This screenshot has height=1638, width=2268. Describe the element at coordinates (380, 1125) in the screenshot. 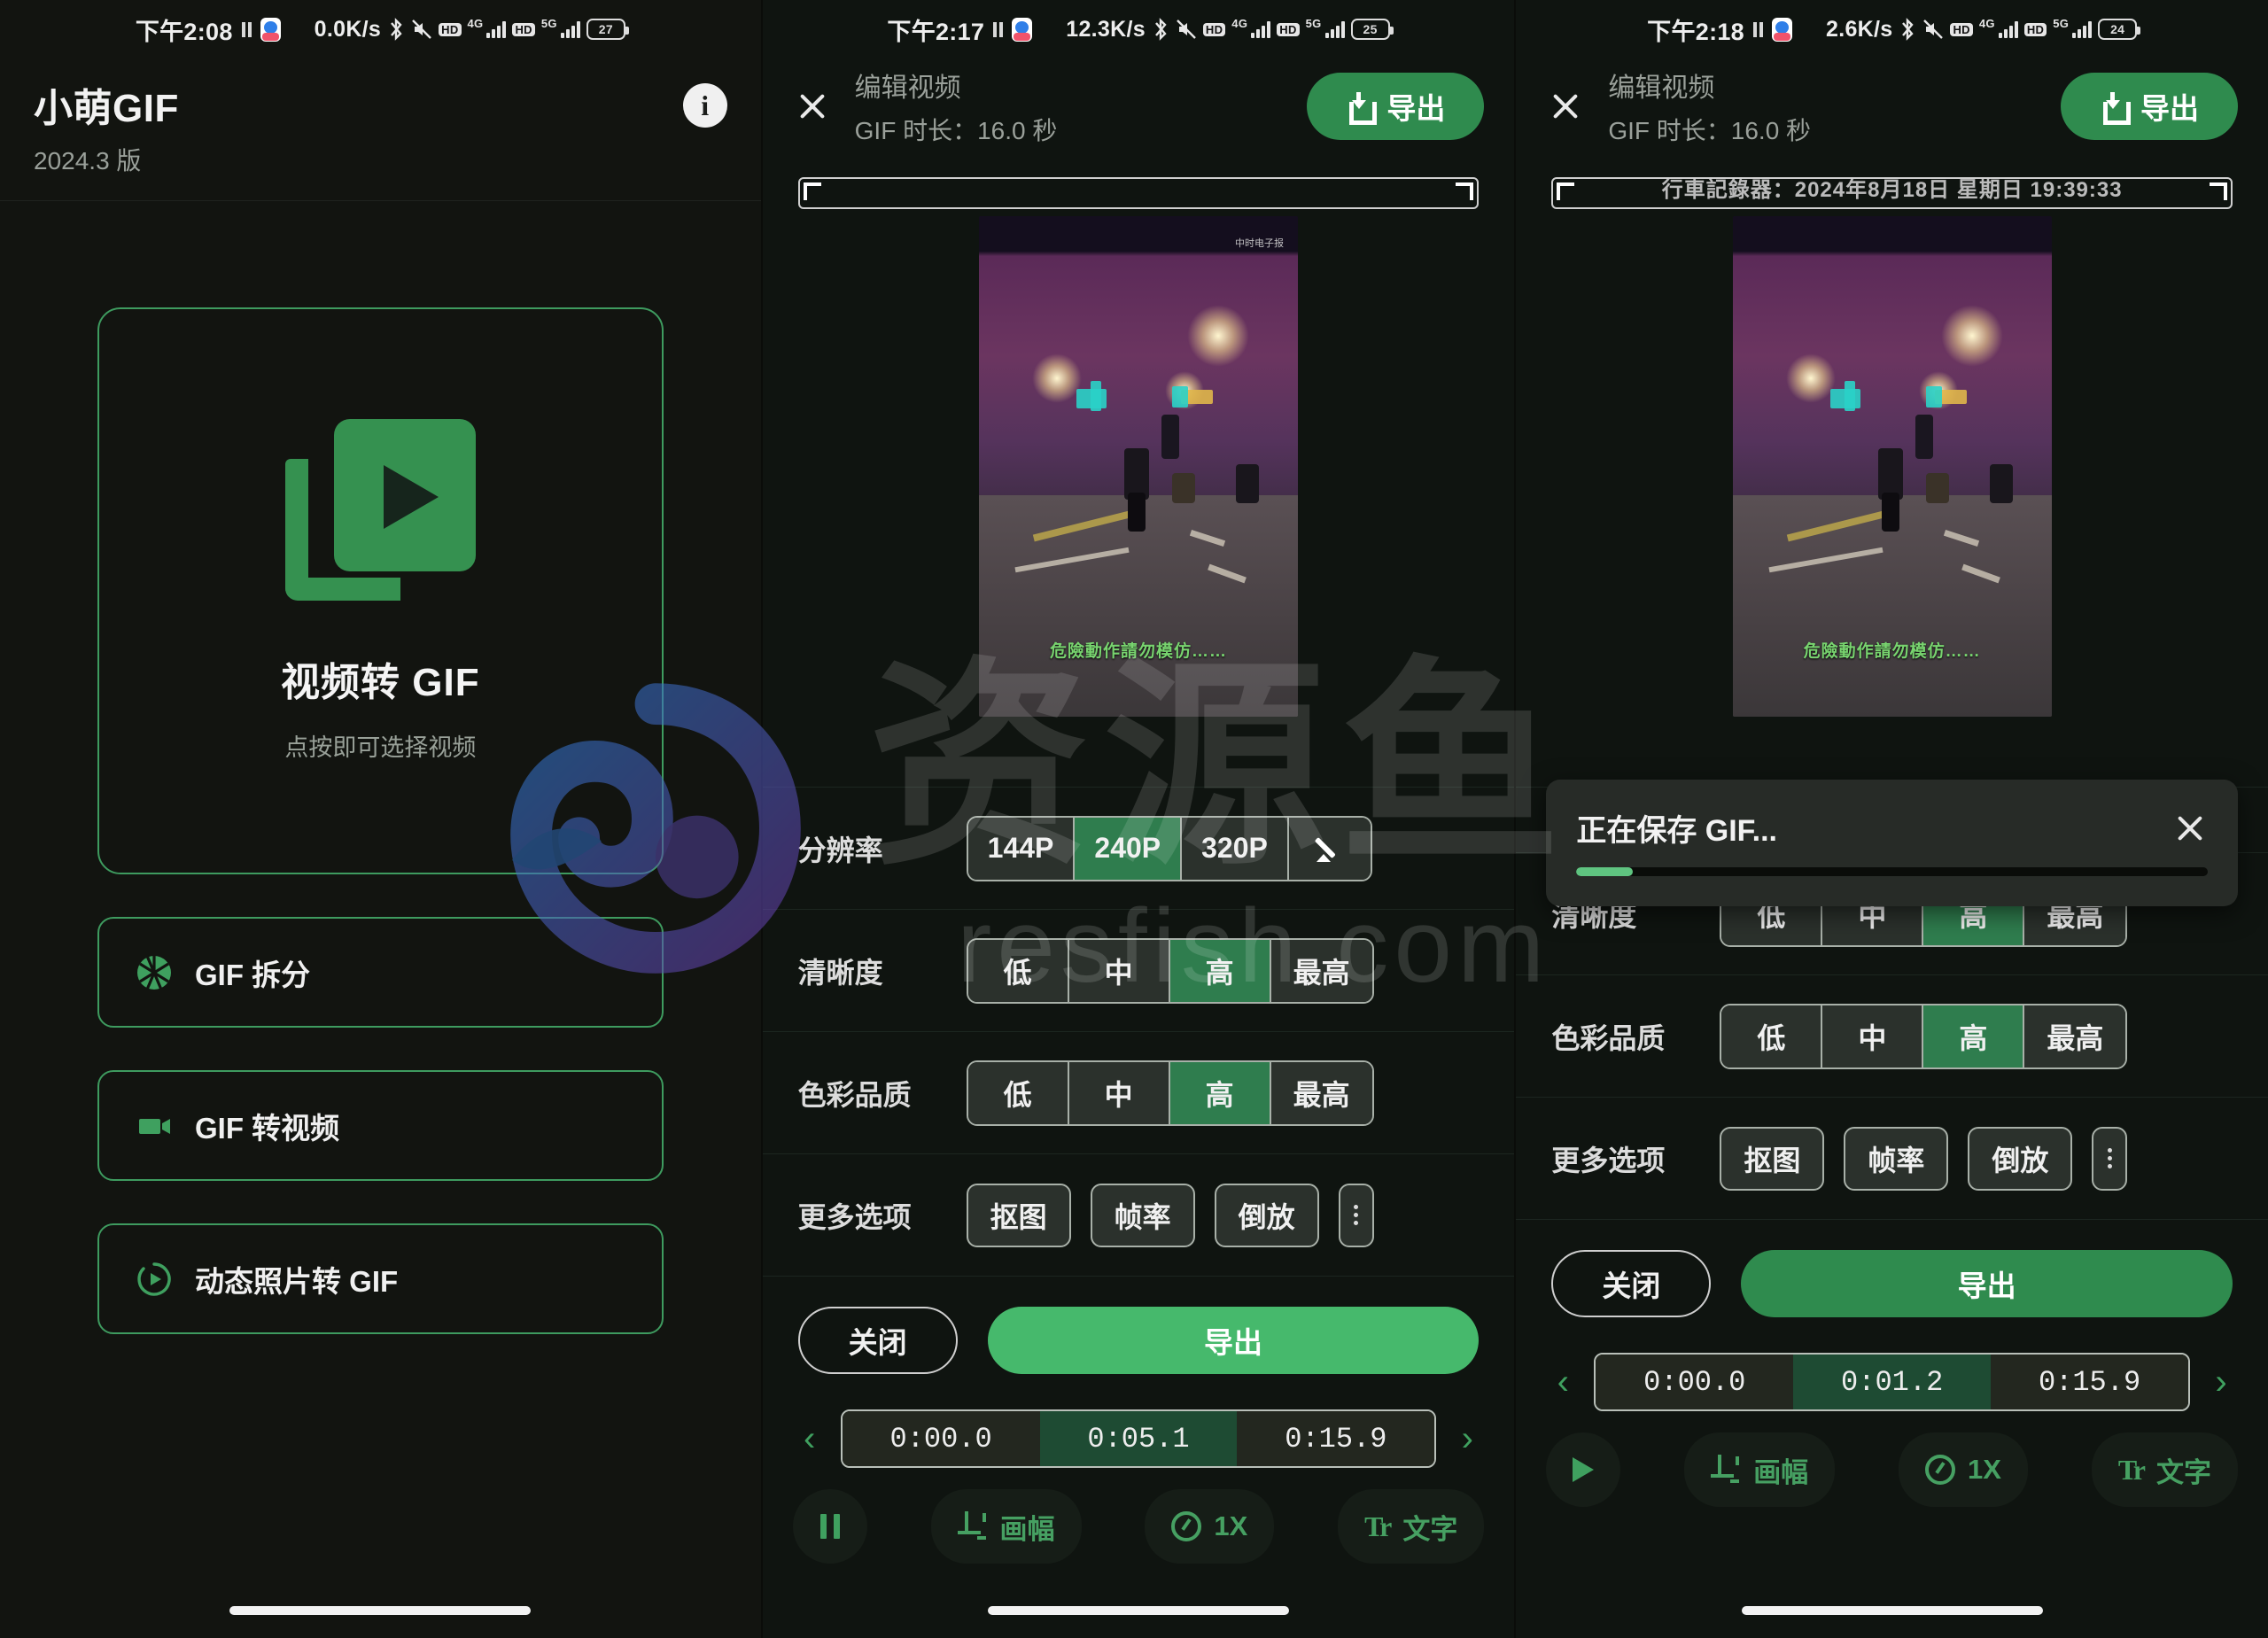

I see `option-gif-to-video: GIF 转视频` at that location.